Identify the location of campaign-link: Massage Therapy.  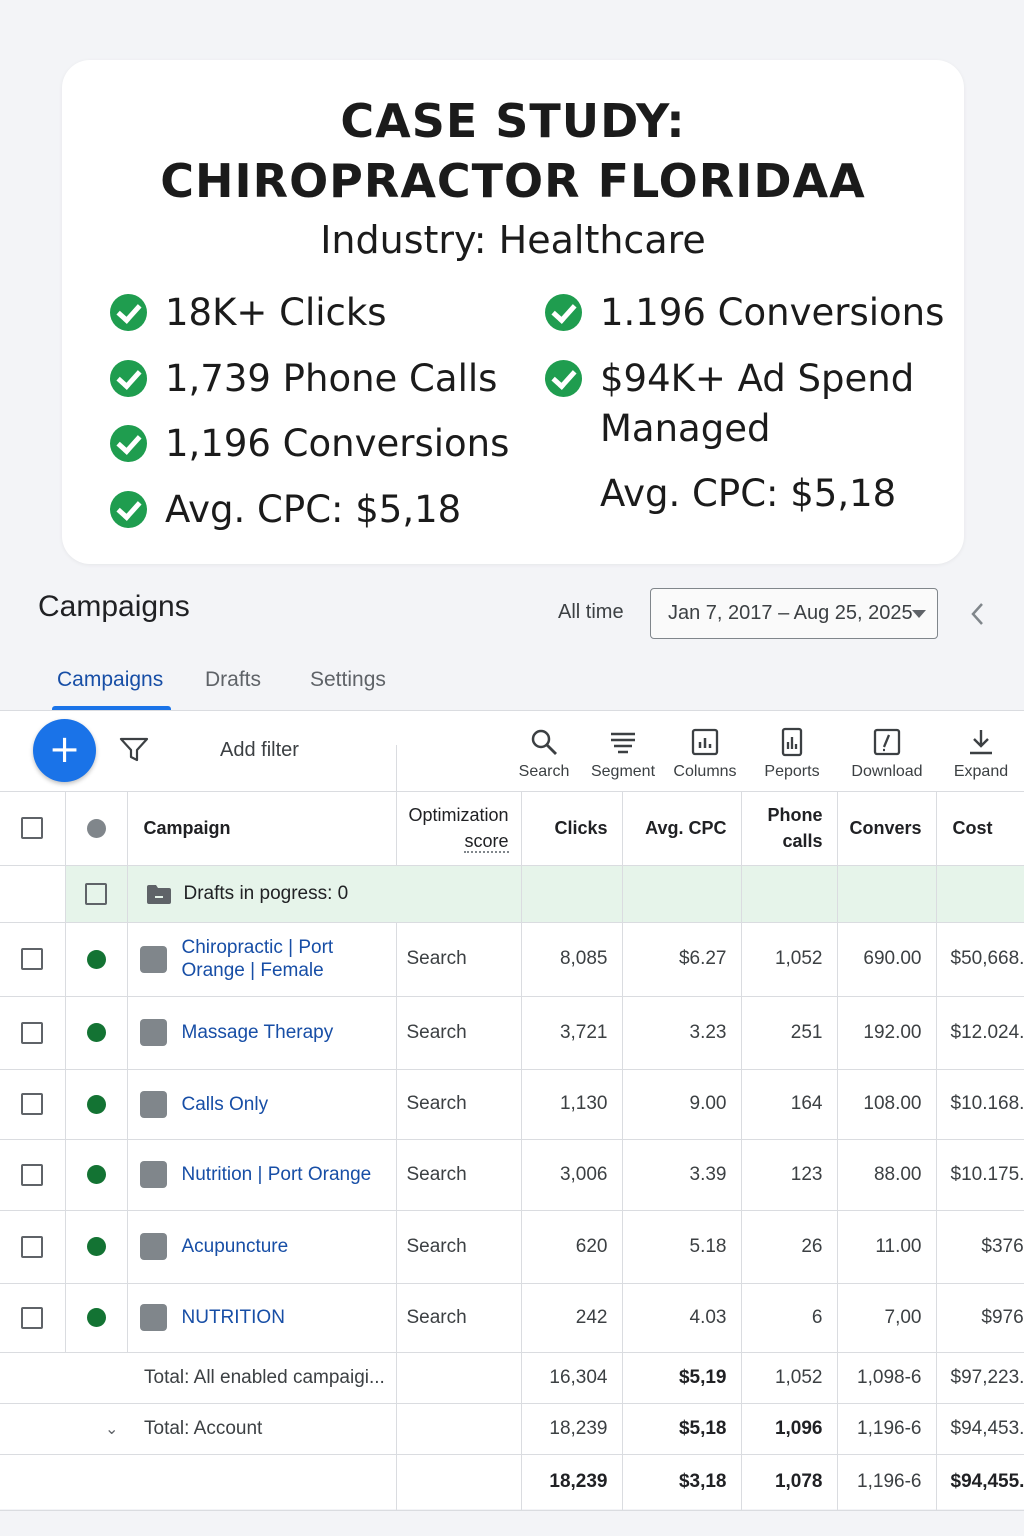
(258, 1032).